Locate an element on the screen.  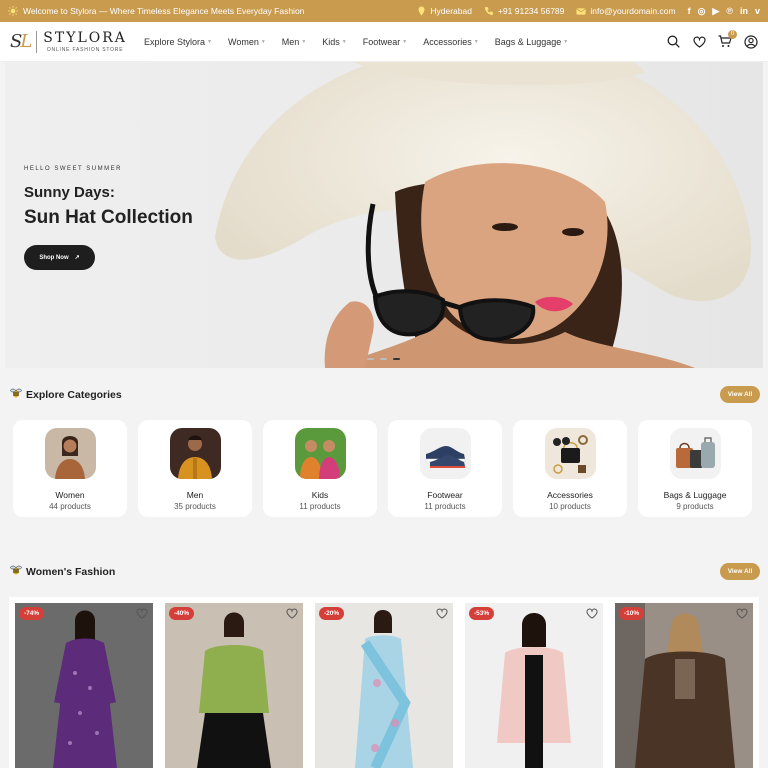
shop-now-label: Shop Now is located at coordinates (54, 257).